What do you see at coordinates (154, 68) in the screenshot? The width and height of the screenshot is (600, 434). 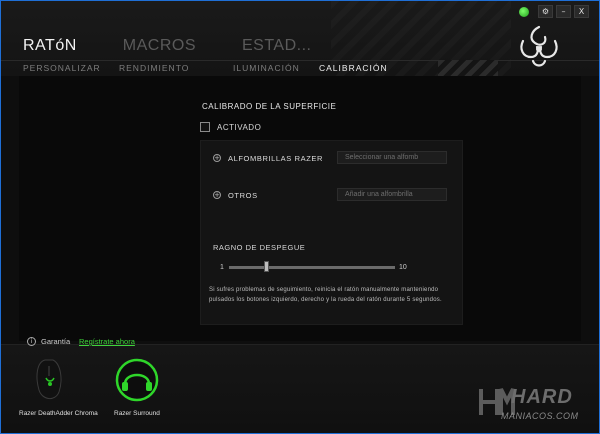 I see `subtab-performance: RENDIMIENTO` at bounding box center [154, 68].